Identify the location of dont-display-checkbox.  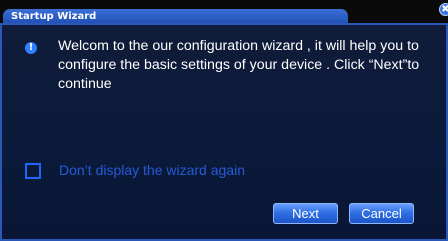
(33, 171).